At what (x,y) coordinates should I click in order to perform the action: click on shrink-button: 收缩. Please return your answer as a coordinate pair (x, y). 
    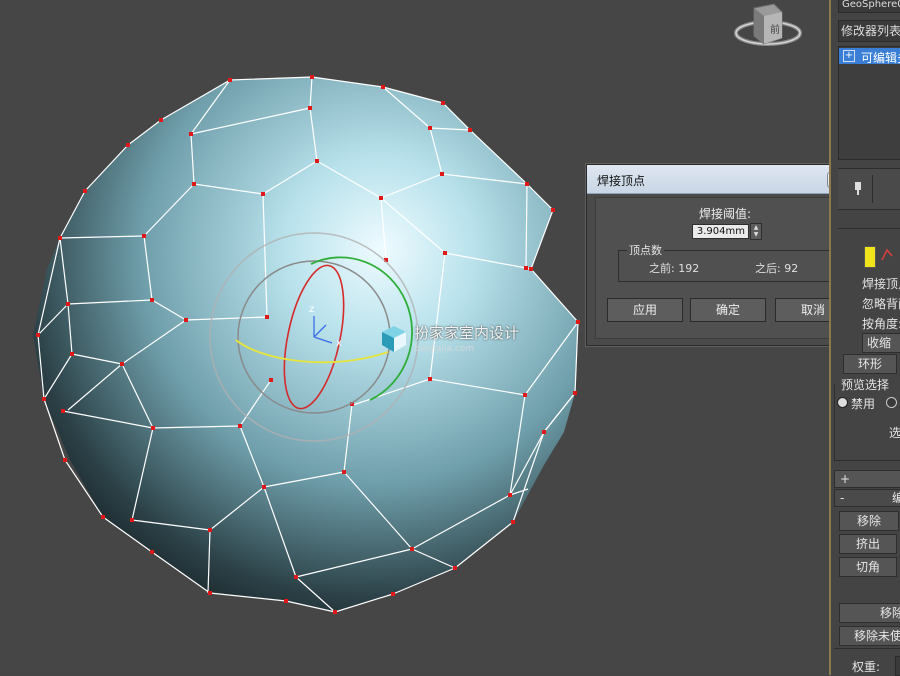
    Looking at the image, I should click on (881, 343).